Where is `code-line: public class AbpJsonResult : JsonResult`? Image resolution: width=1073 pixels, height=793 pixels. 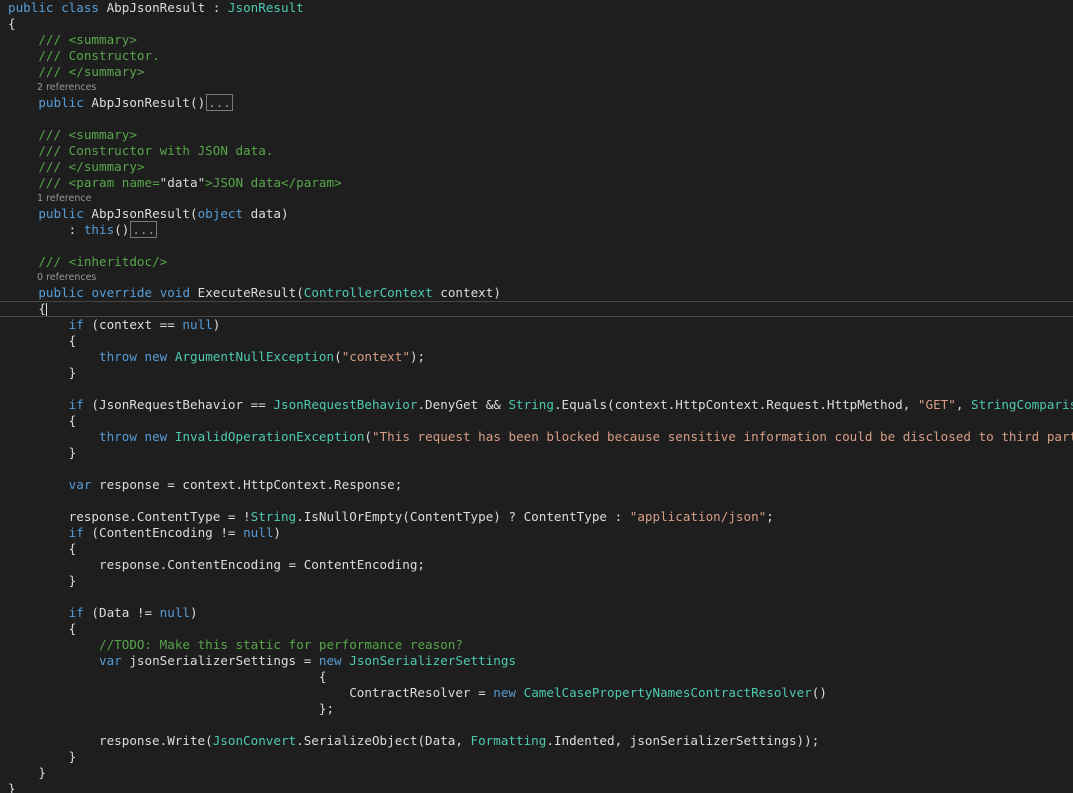 code-line: public class AbpJsonResult : JsonResult is located at coordinates (536, 8).